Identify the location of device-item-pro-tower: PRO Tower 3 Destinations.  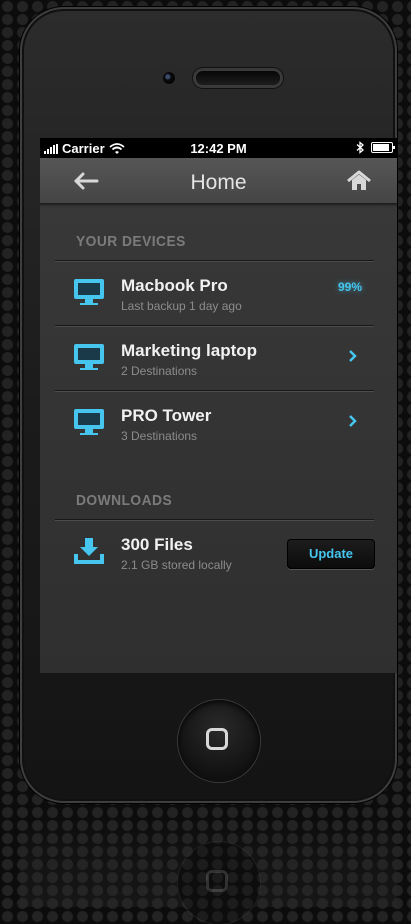
(214, 423).